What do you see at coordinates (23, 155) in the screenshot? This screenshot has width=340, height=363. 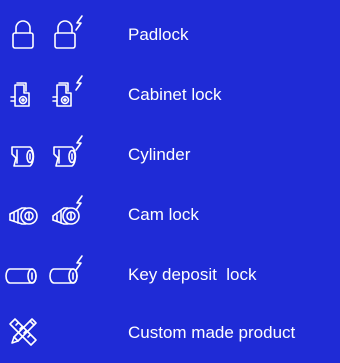 I see `cylinder-icon` at bounding box center [23, 155].